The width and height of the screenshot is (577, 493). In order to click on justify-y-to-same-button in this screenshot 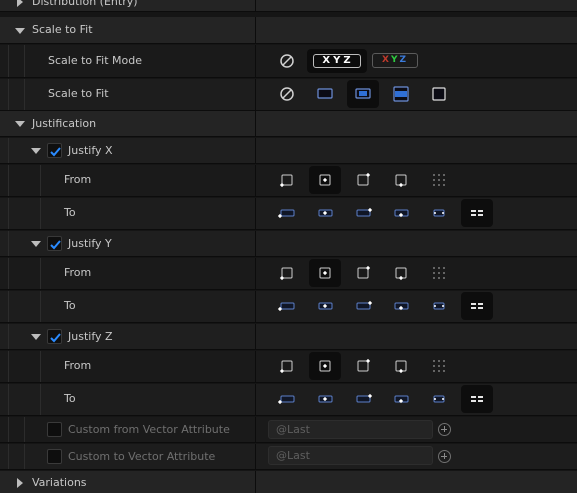, I will do `click(477, 306)`.